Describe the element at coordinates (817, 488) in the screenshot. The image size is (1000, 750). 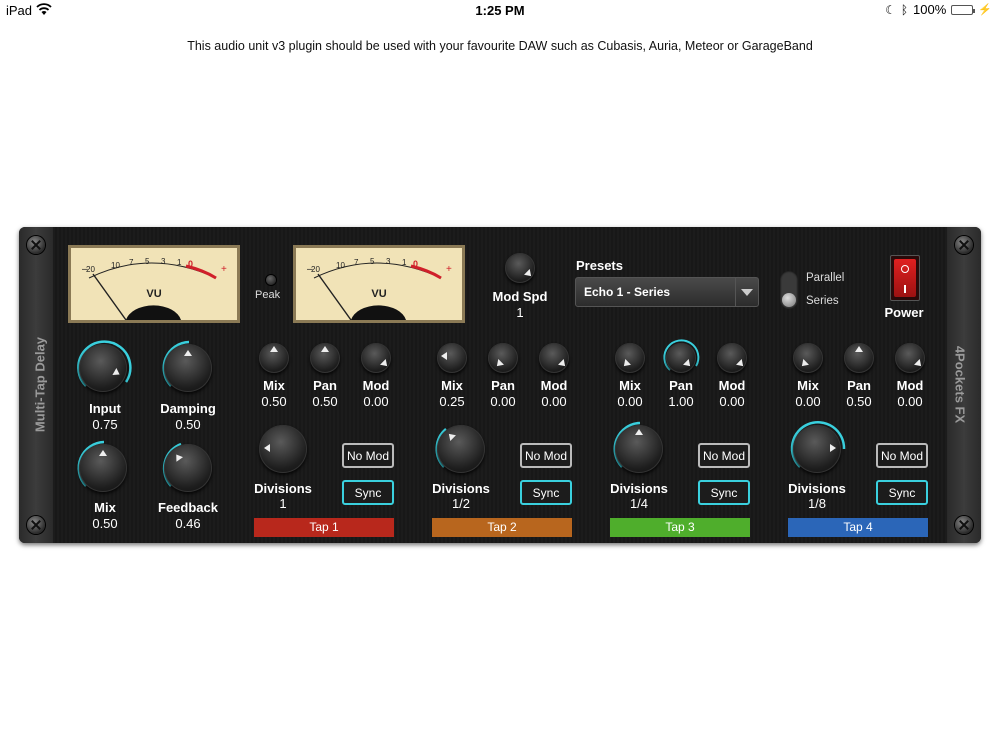
I see `tap-4-divisions-label: Divisions` at that location.